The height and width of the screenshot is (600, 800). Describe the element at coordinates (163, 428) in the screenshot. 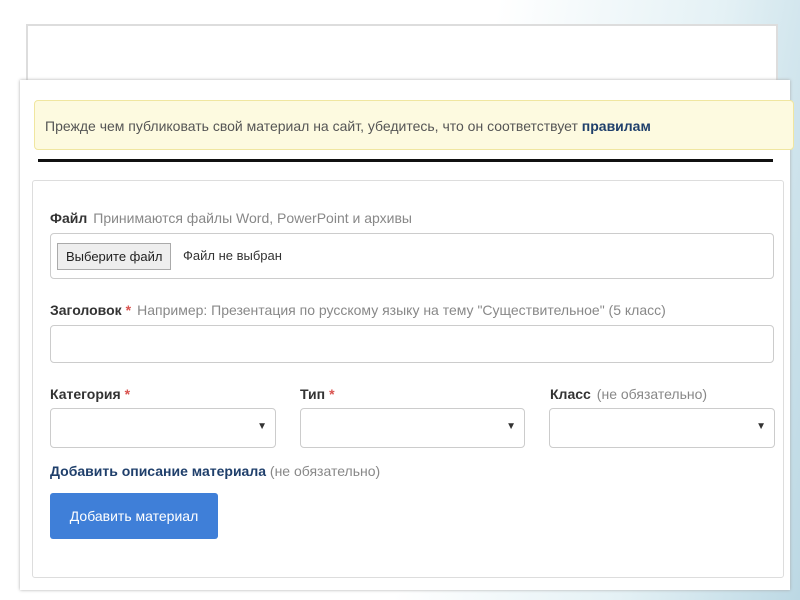

I see `category-select: ▼` at that location.